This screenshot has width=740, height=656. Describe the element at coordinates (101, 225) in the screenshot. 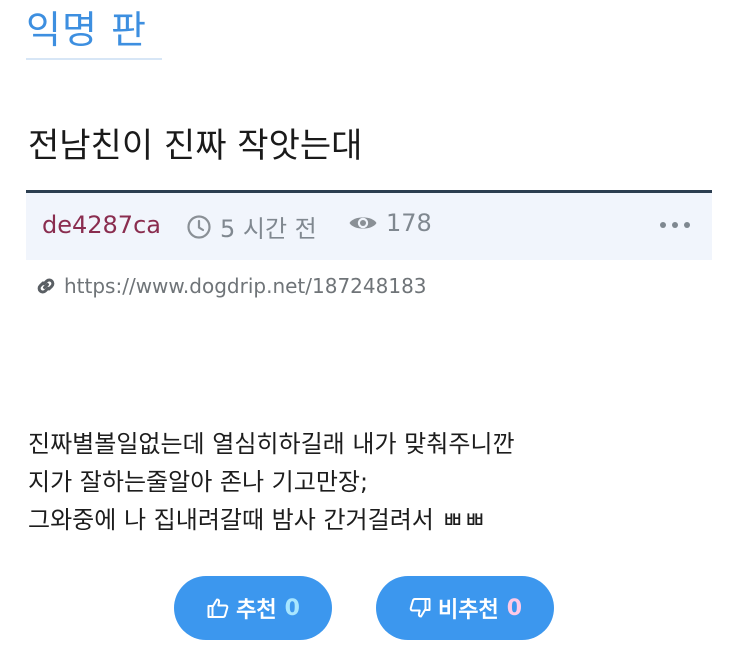

I see `author-name: de4287ca` at that location.